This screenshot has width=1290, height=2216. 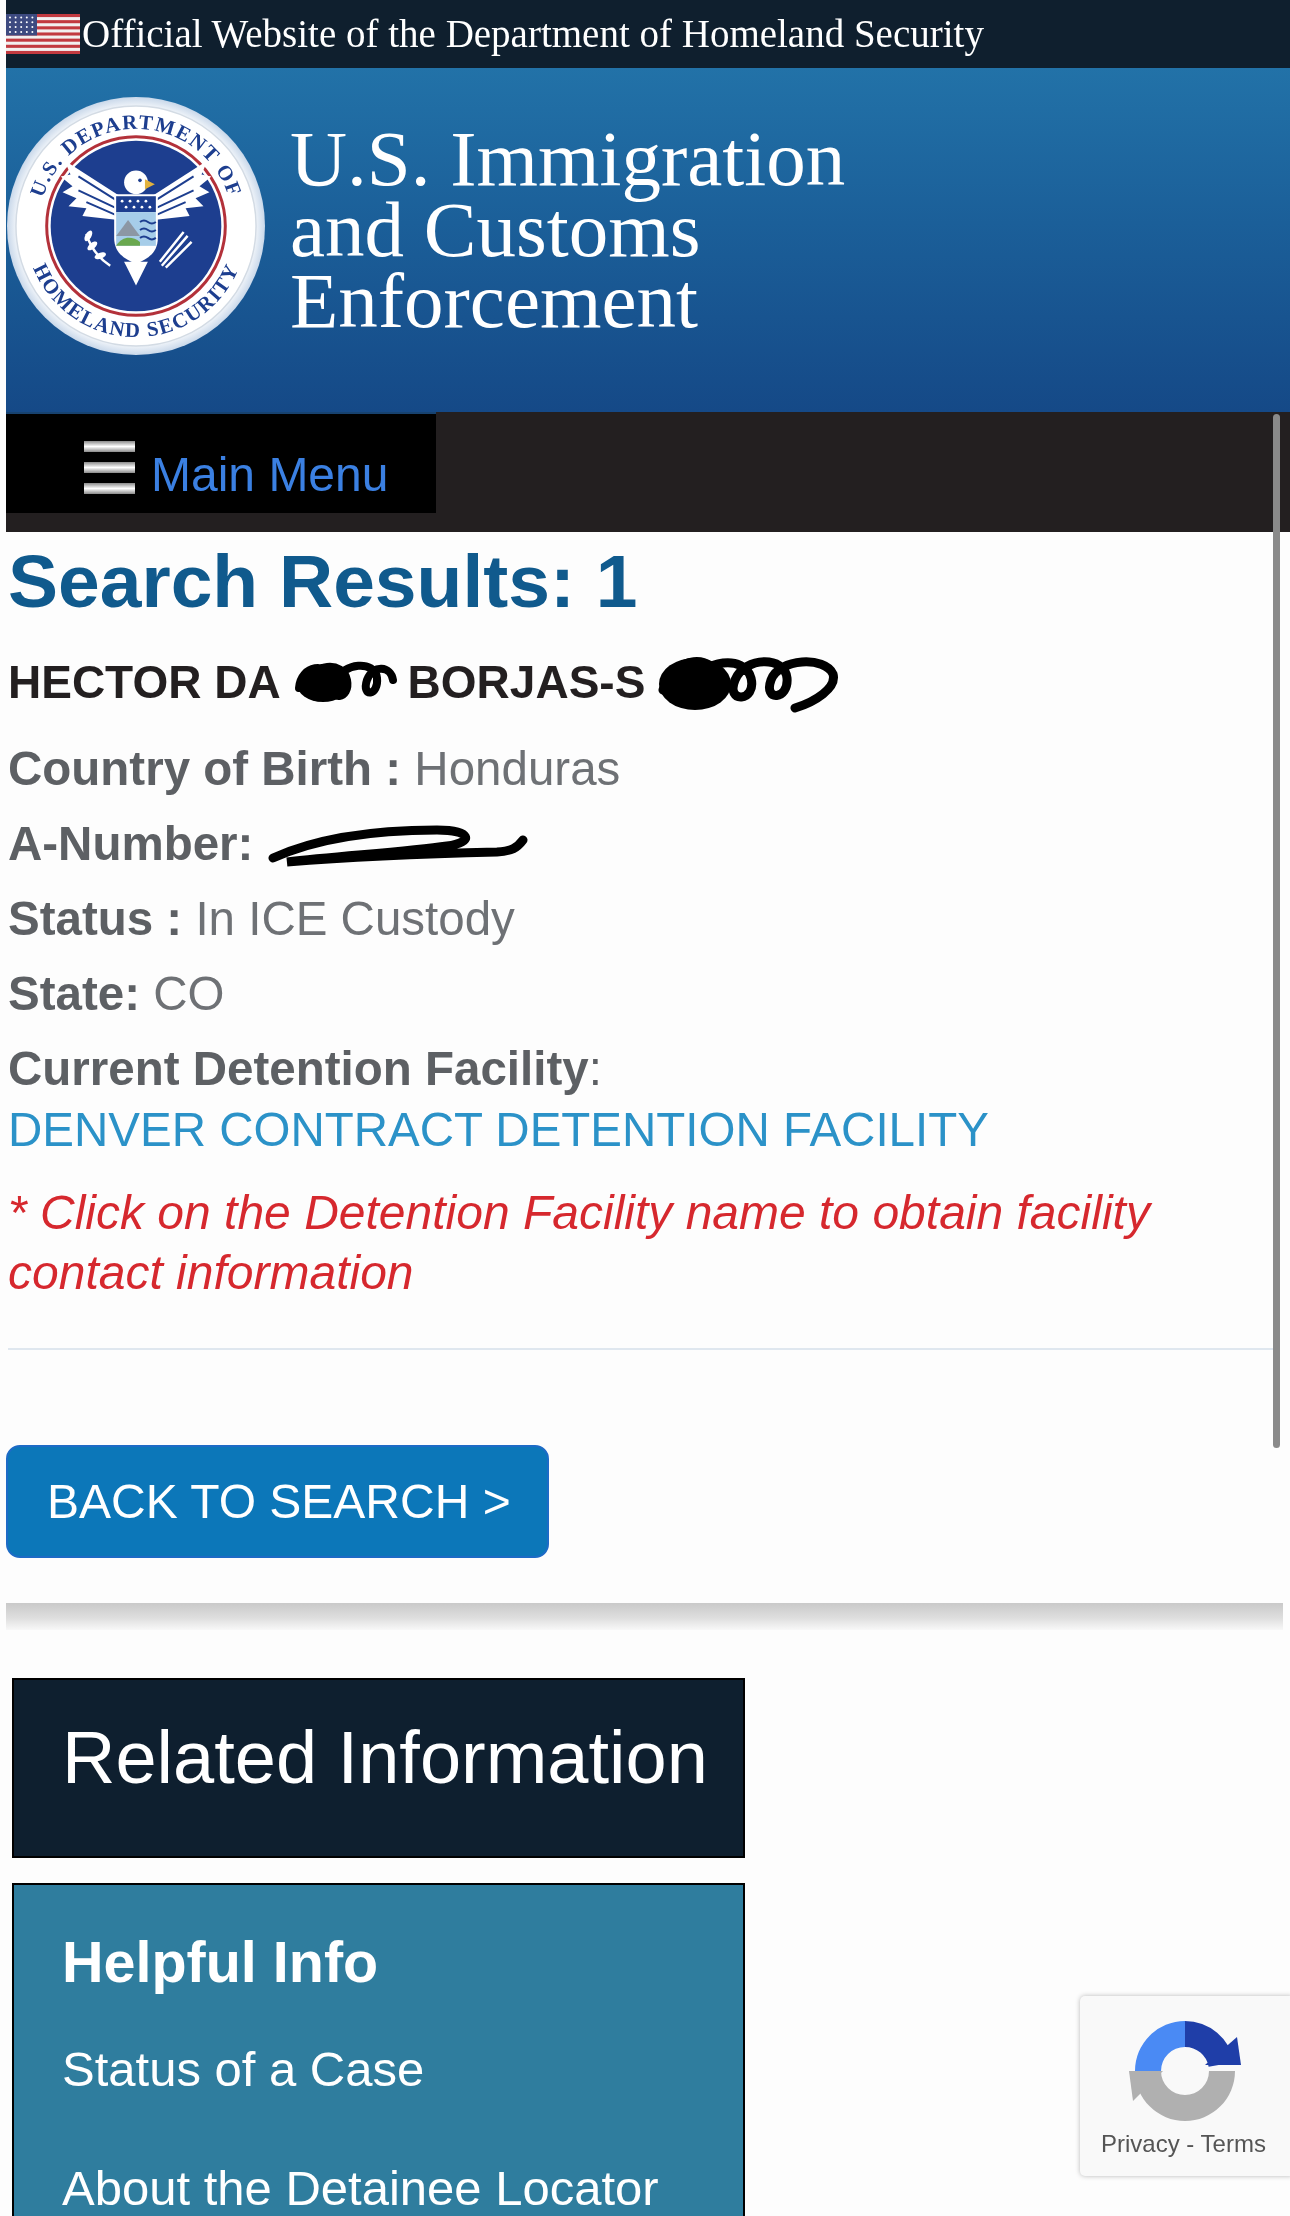 I want to click on field-label: A-Number:, so click(x=131, y=843).